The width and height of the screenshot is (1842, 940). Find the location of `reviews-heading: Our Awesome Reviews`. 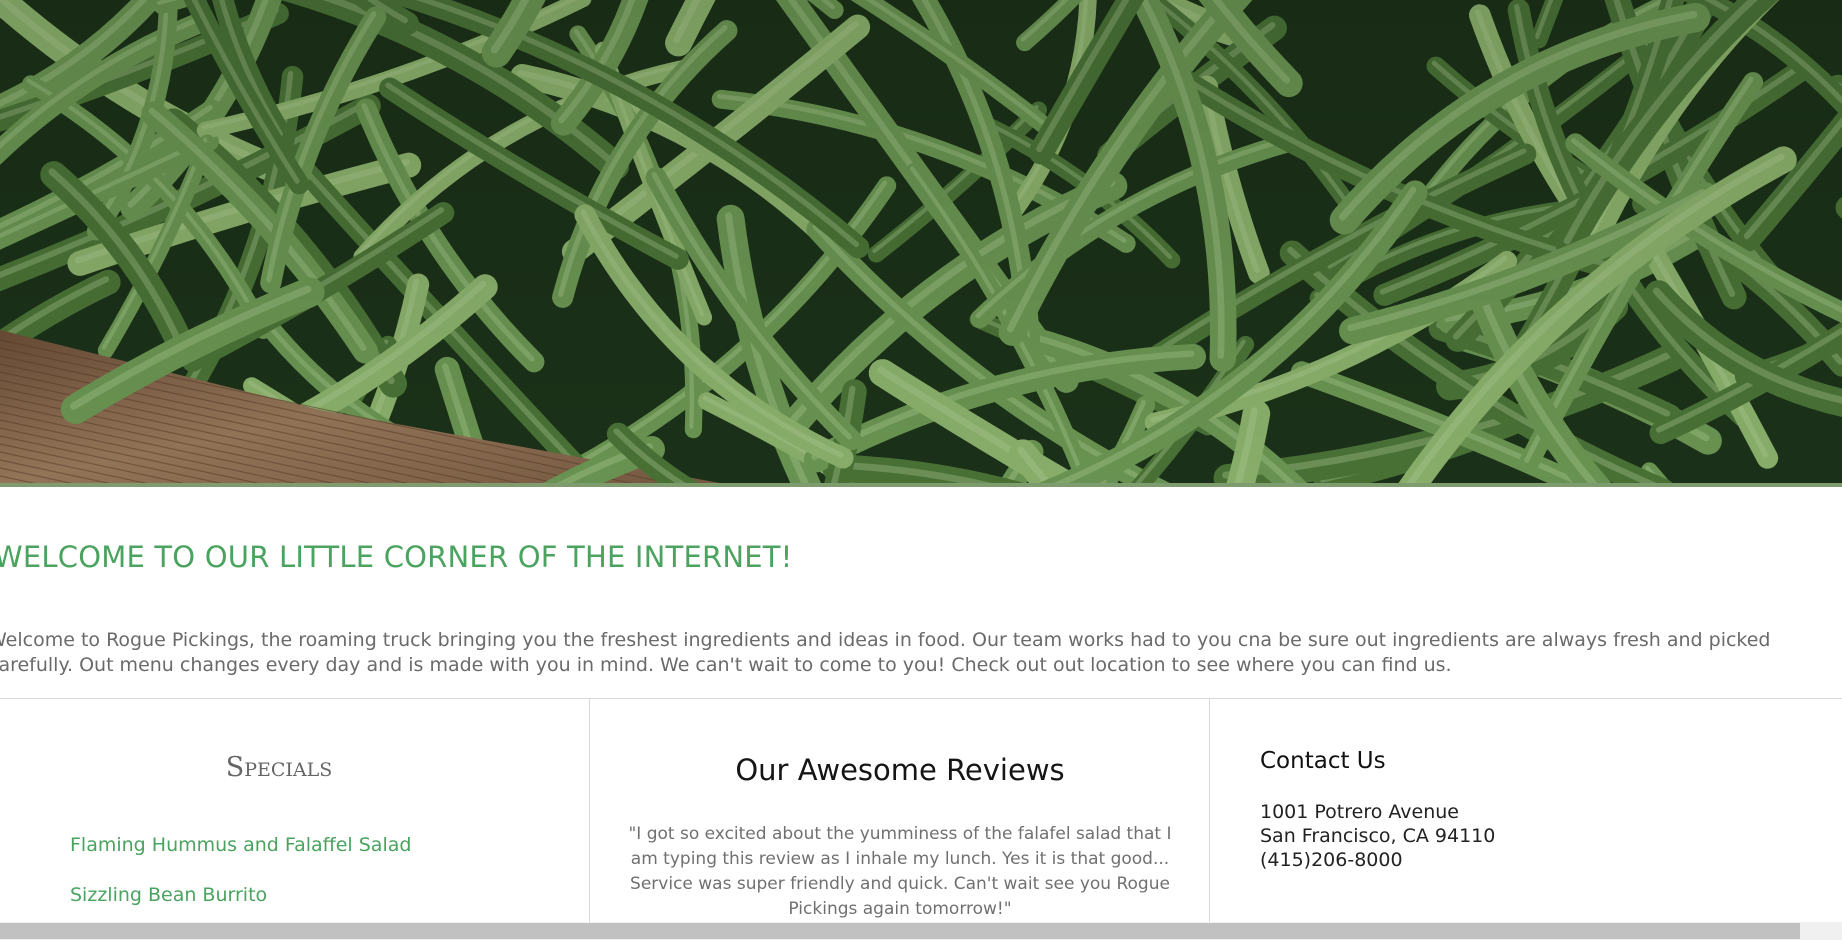

reviews-heading: Our Awesome Reviews is located at coordinates (900, 770).